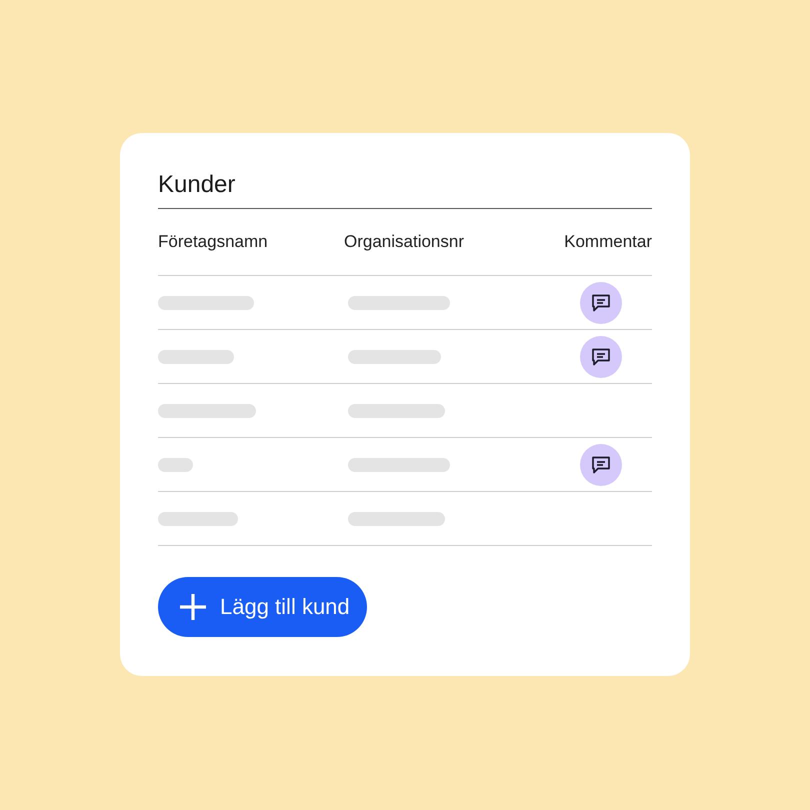 The height and width of the screenshot is (810, 810). I want to click on add-customer-button: Lägg till kund, so click(262, 607).